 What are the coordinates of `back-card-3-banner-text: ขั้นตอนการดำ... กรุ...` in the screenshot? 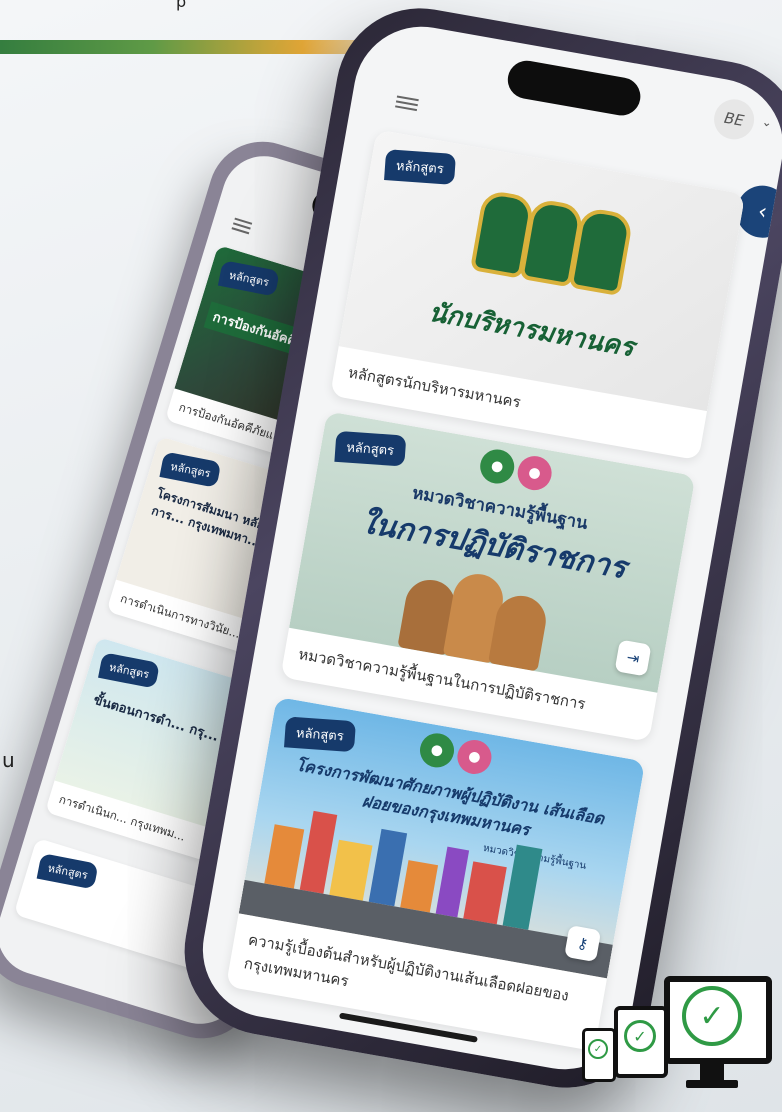 It's located at (156, 719).